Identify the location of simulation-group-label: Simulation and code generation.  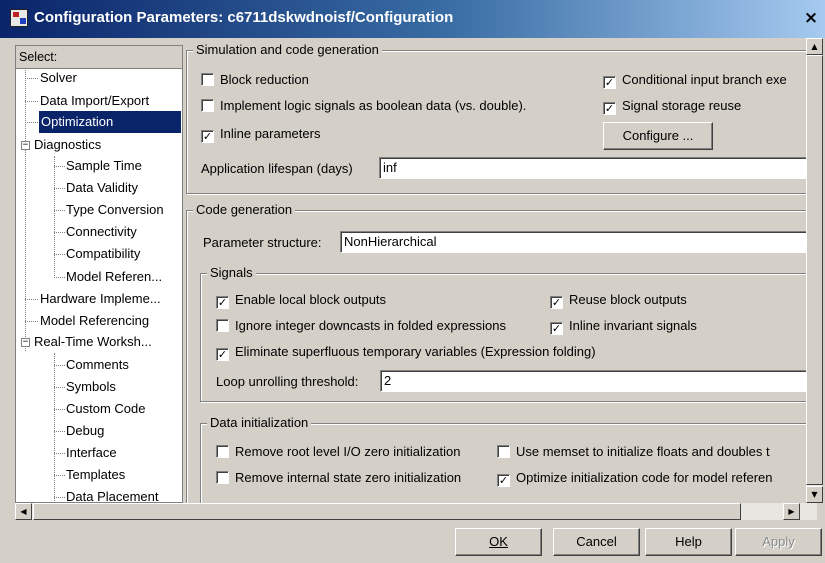
(287, 49).